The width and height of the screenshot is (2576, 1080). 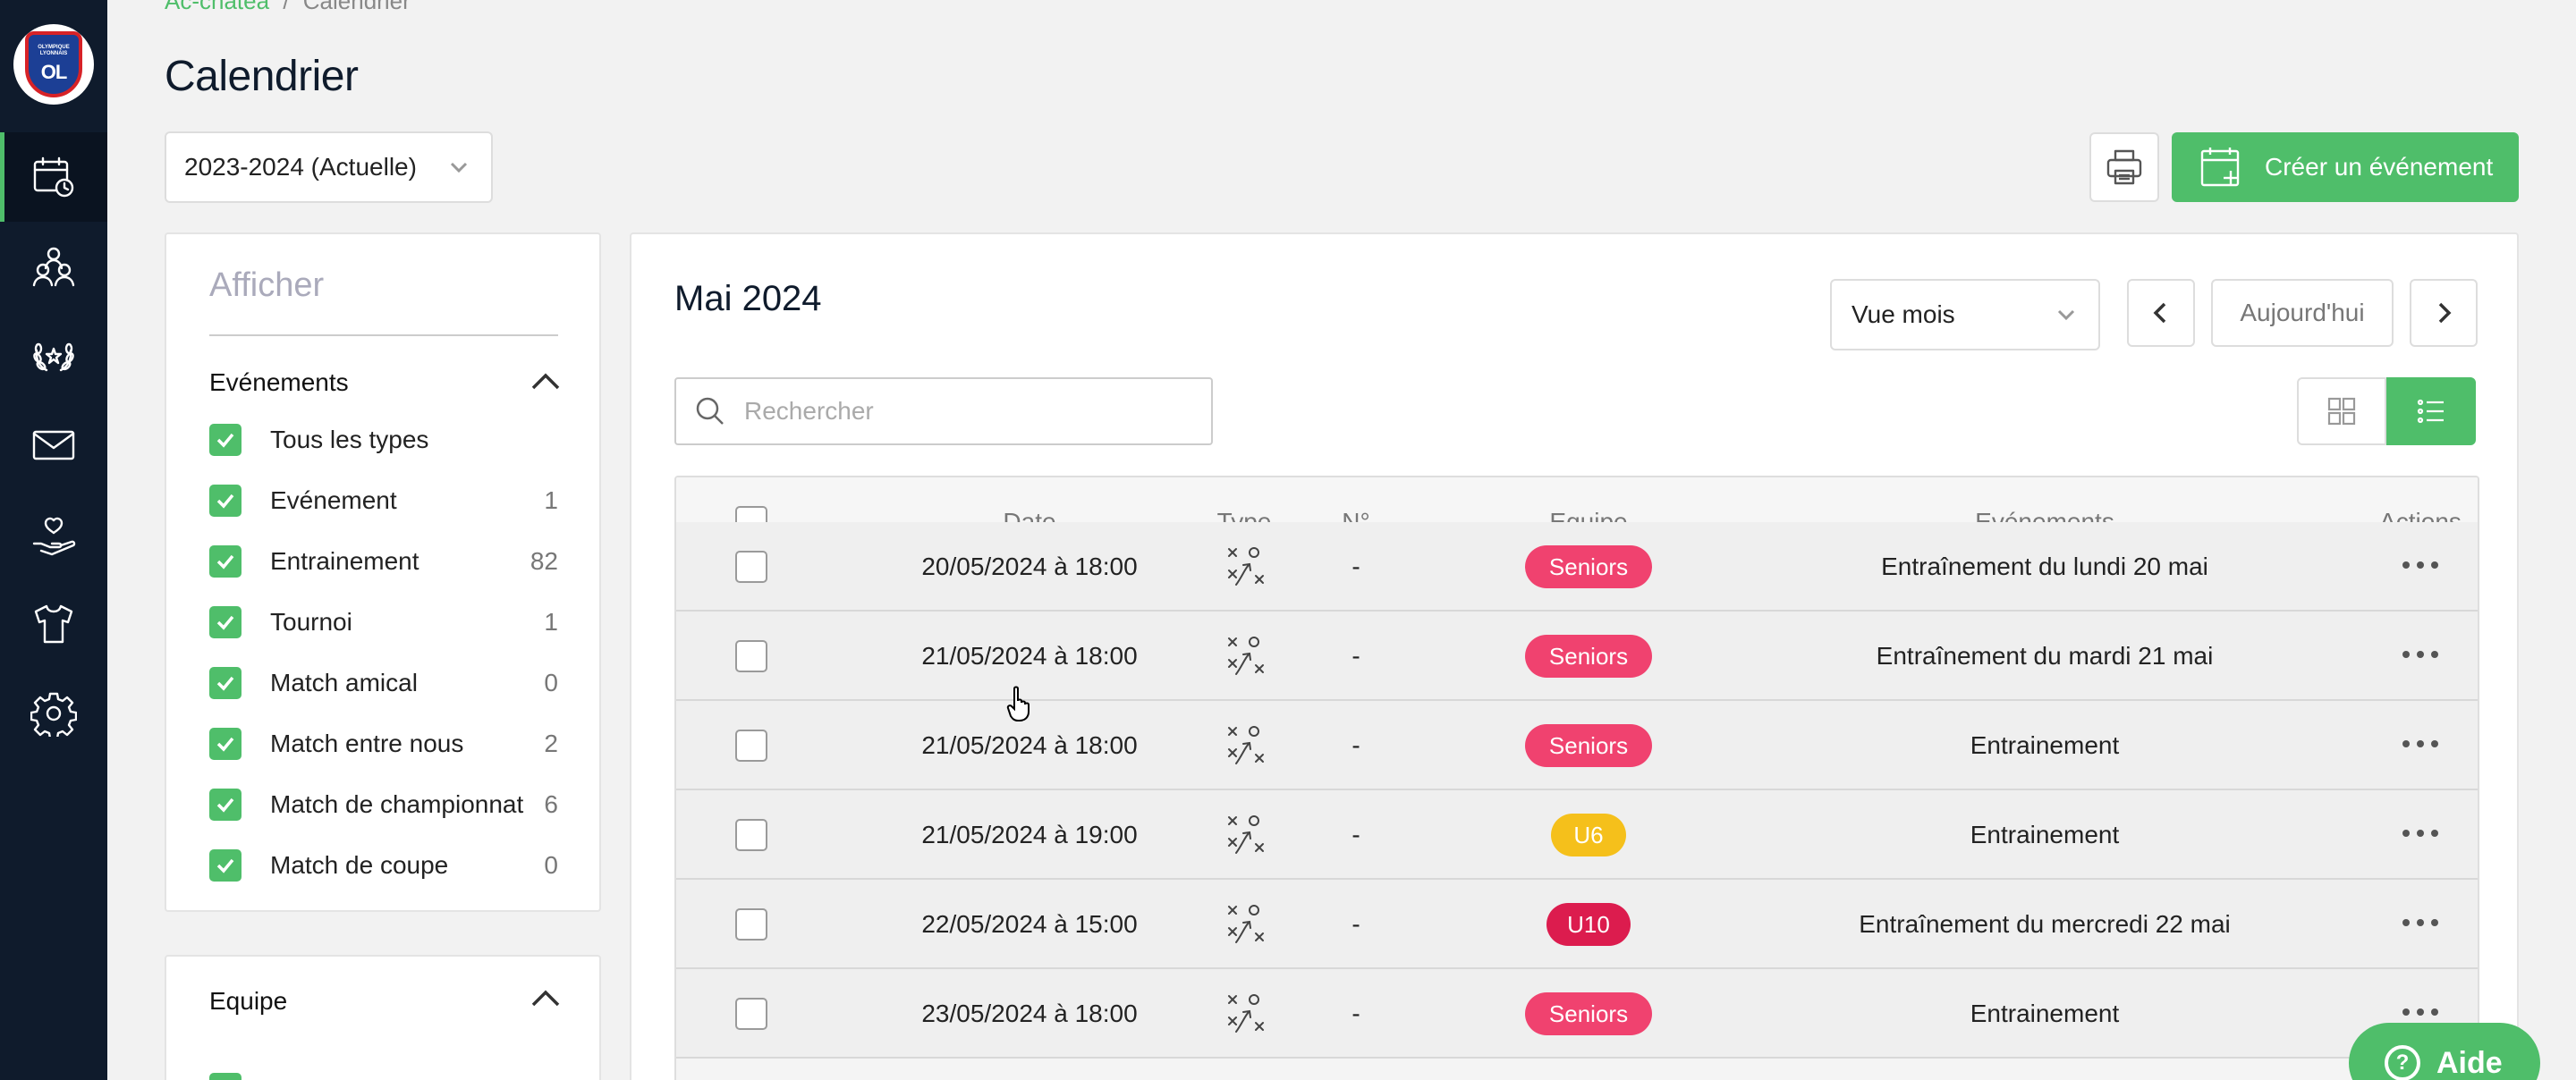 I want to click on laurel-icon, so click(x=53, y=357).